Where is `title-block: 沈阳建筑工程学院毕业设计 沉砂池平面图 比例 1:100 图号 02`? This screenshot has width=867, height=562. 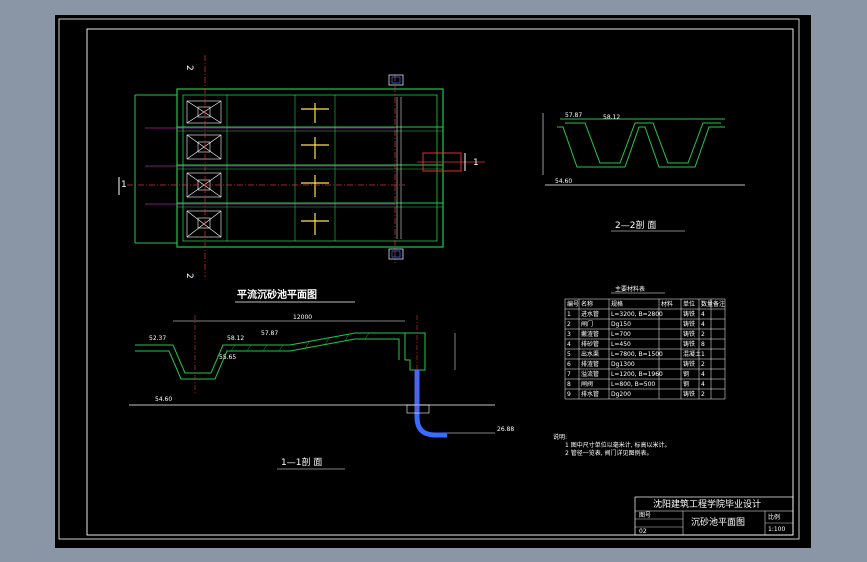 title-block: 沈阳建筑工程学院毕业设计 沉砂池平面图 比例 1:100 图号 02 is located at coordinates (714, 516).